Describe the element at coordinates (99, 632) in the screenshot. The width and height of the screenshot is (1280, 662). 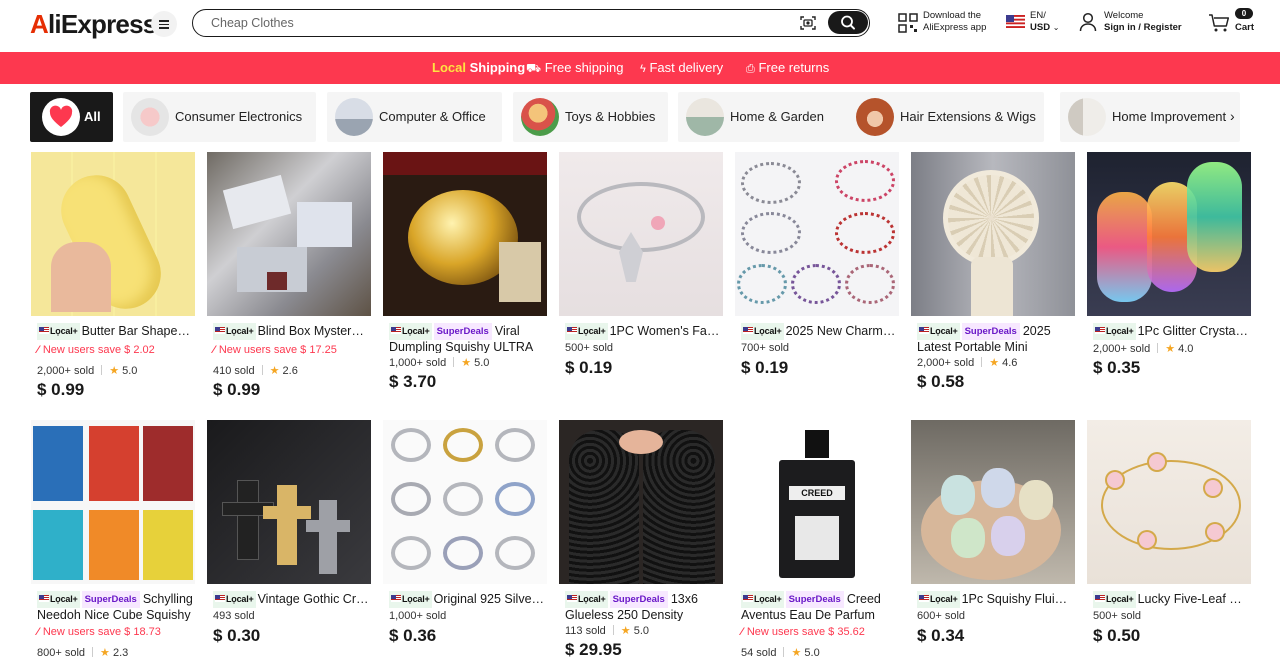
I see `new-user-save: ⁄ New users save $ 18.73` at that location.